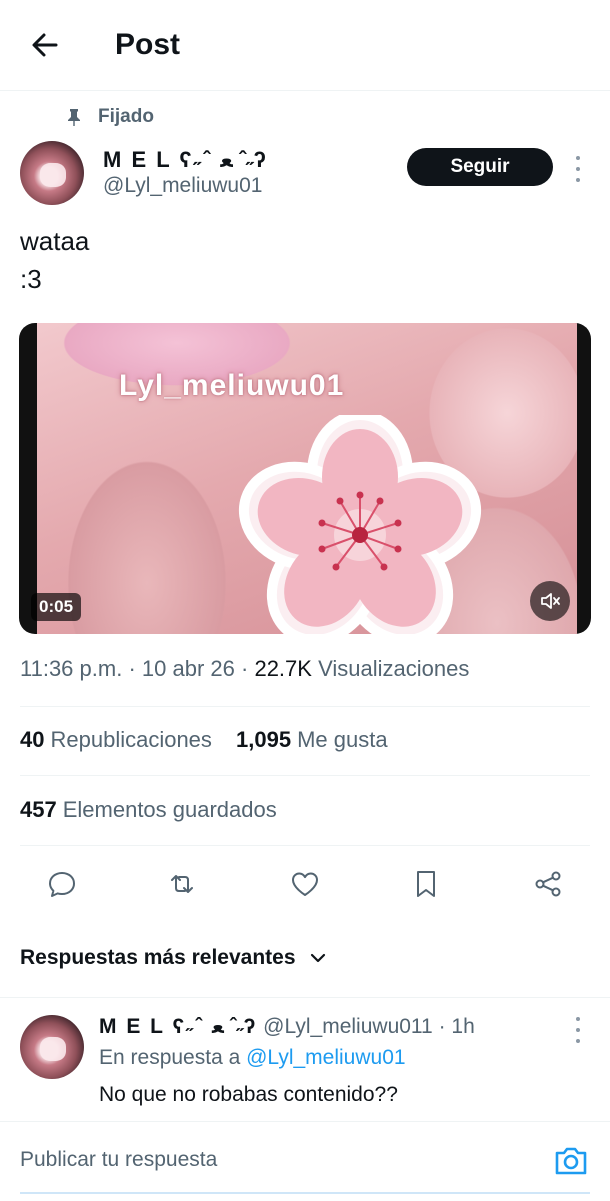 The width and height of the screenshot is (610, 1201). I want to click on likes-label: Me gusta, so click(342, 739).